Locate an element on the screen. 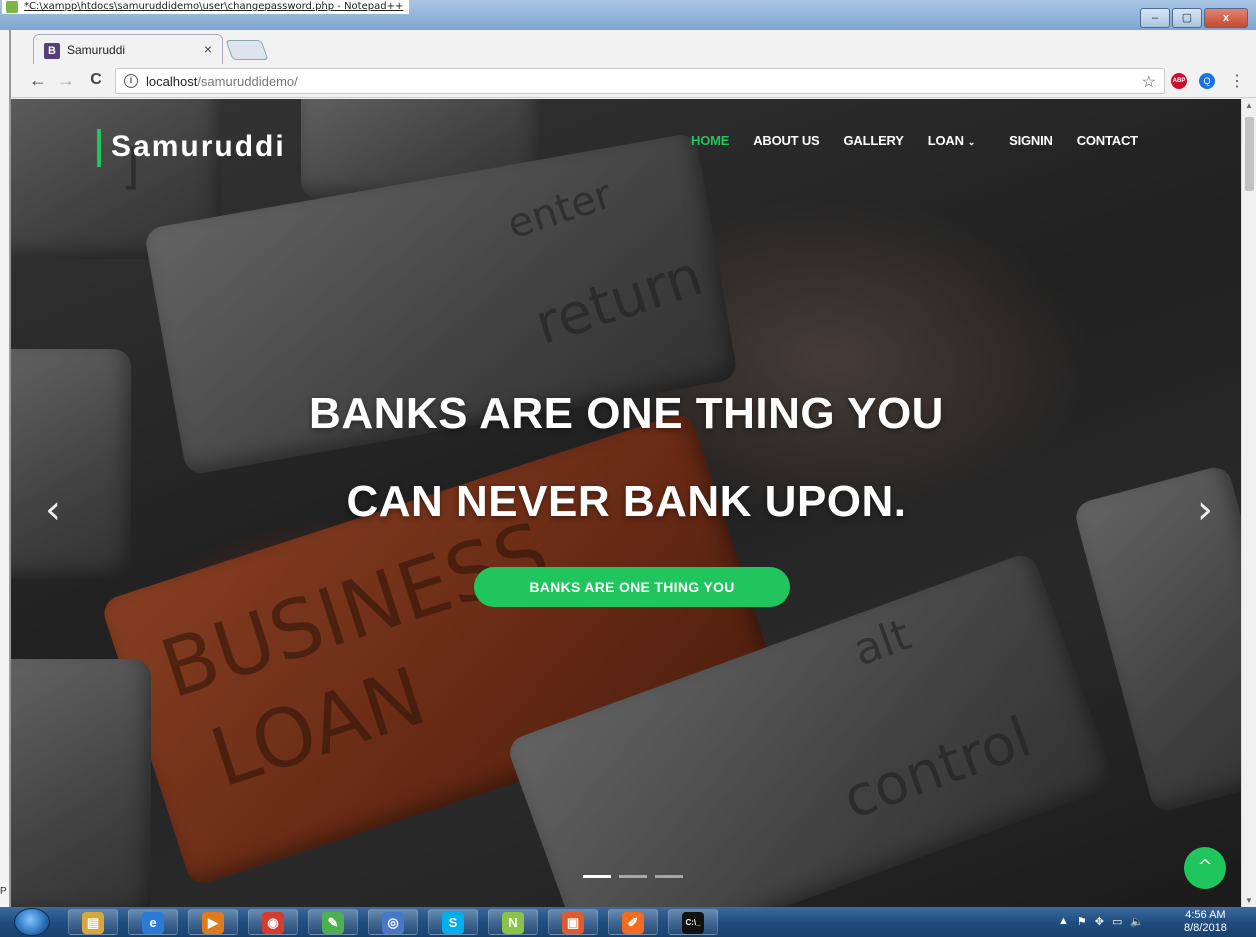 The width and height of the screenshot is (1256, 937). extension-icon: Q is located at coordinates (1207, 81).